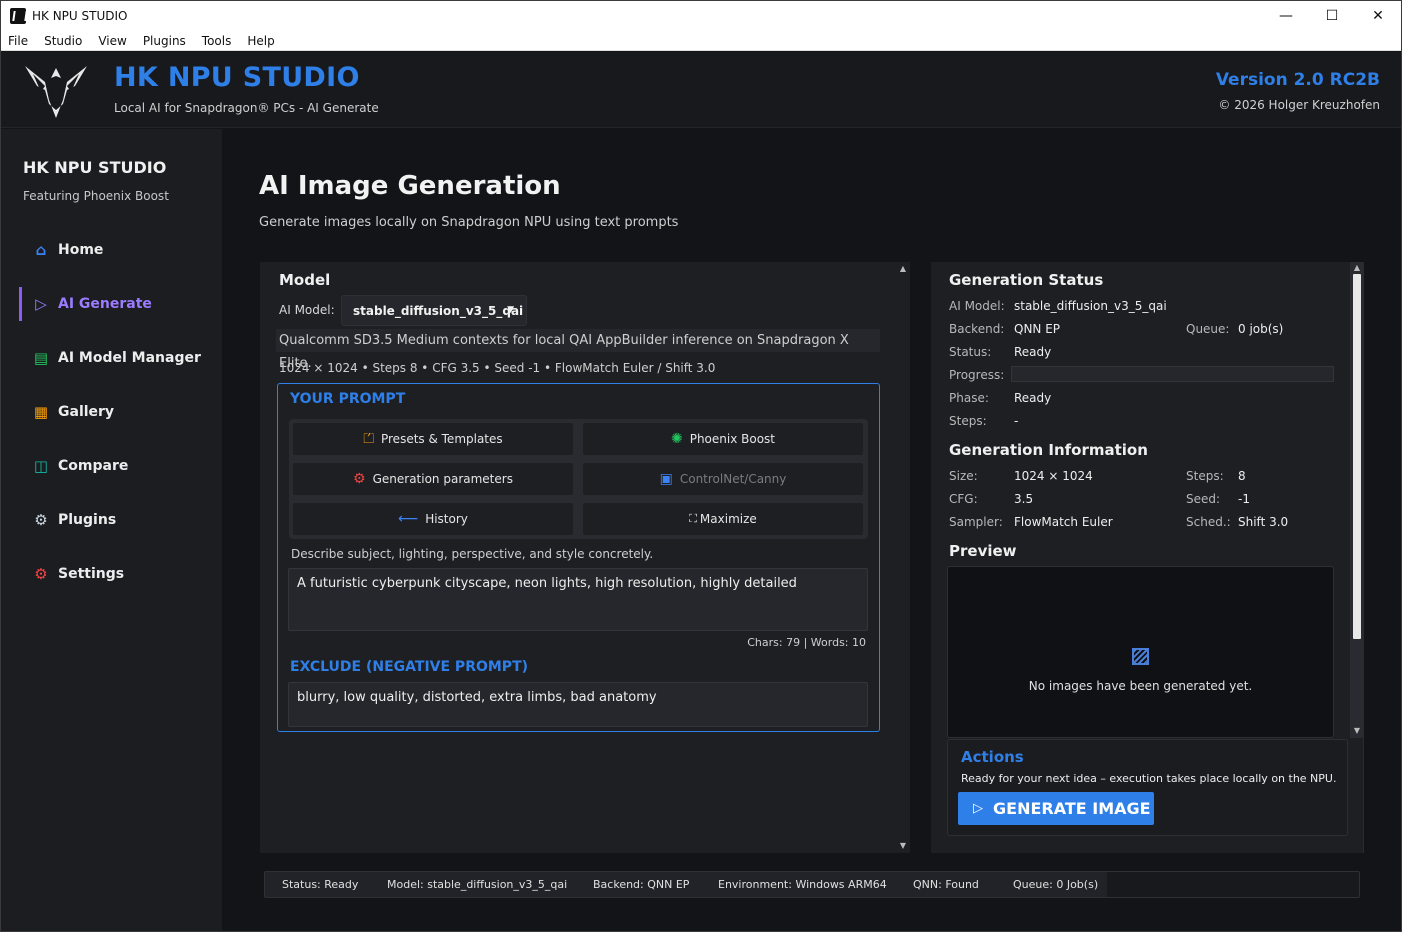 This screenshot has height=932, width=1402. Describe the element at coordinates (1286, 16) in the screenshot. I see `minimize-button: —` at that location.